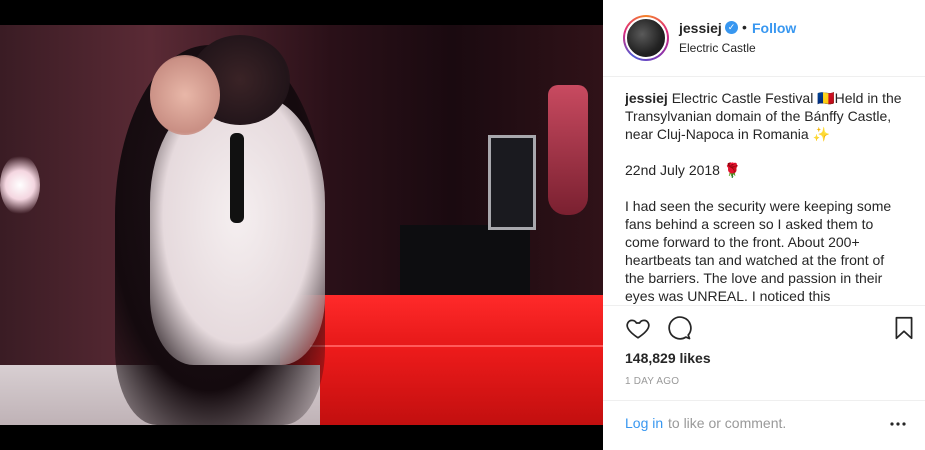  I want to click on heart-outline-icon, so click(638, 328).